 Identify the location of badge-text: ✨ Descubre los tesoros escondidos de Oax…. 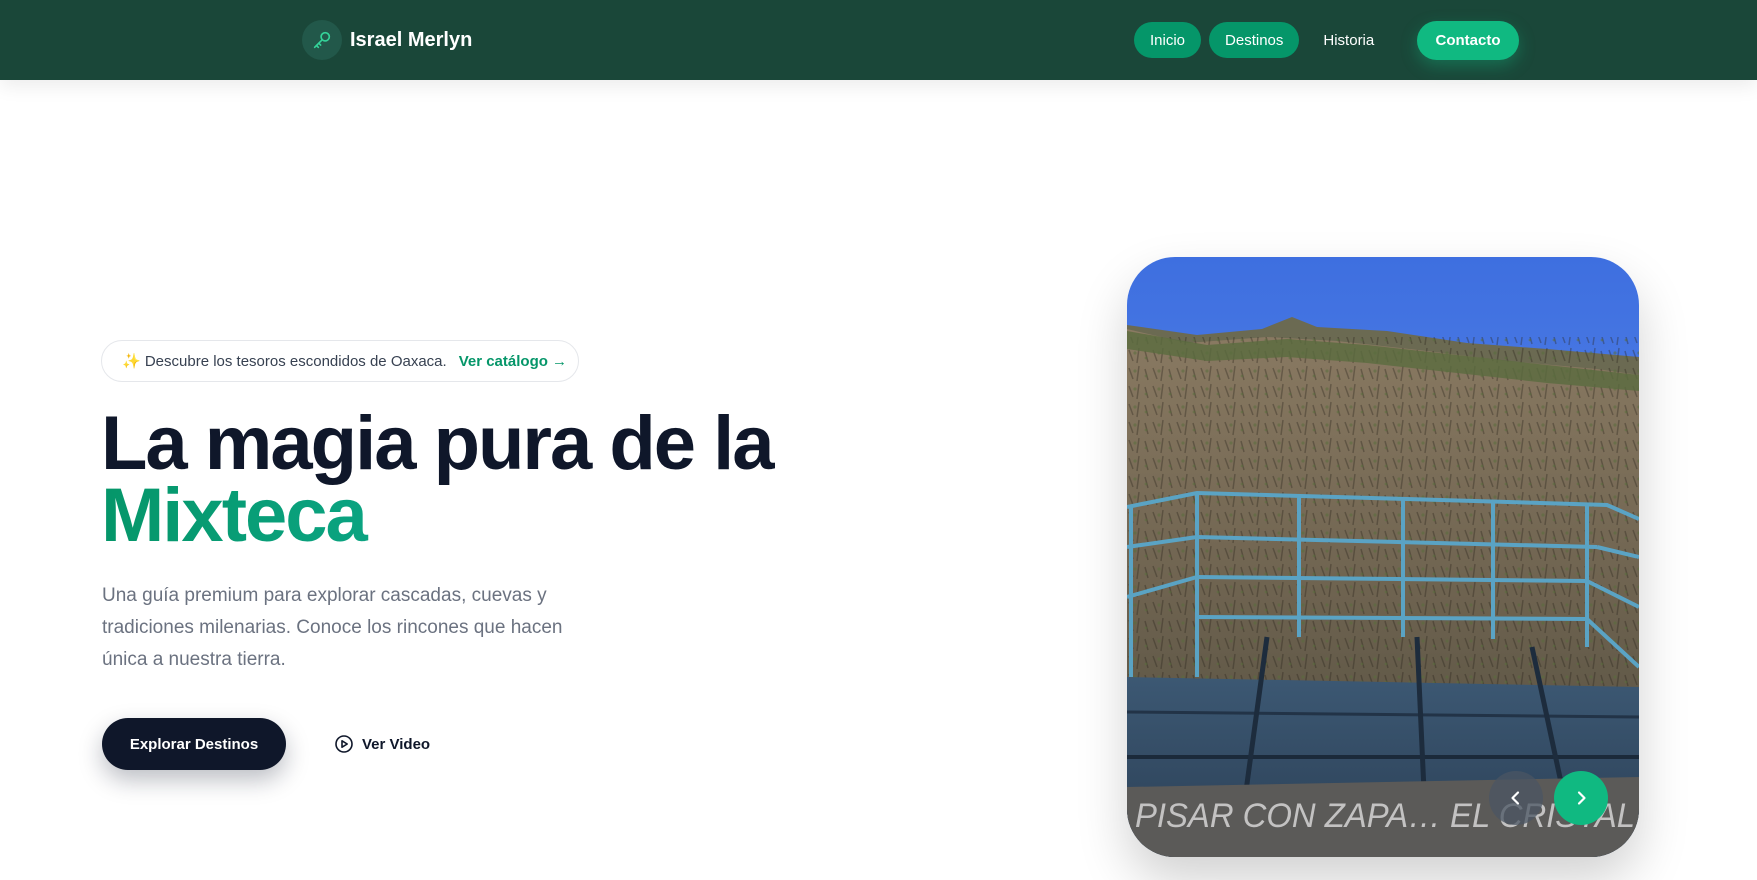
(284, 361).